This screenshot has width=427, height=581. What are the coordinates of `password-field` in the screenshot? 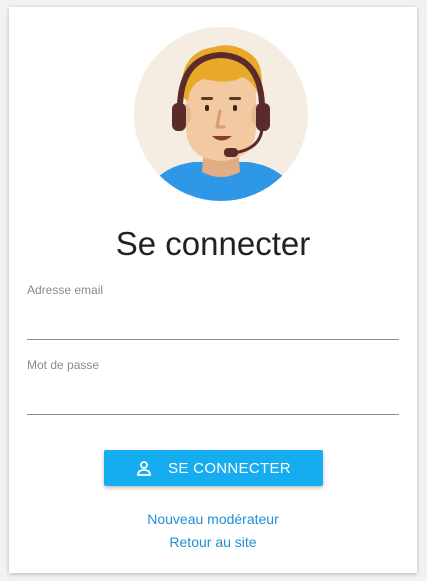 It's located at (213, 401).